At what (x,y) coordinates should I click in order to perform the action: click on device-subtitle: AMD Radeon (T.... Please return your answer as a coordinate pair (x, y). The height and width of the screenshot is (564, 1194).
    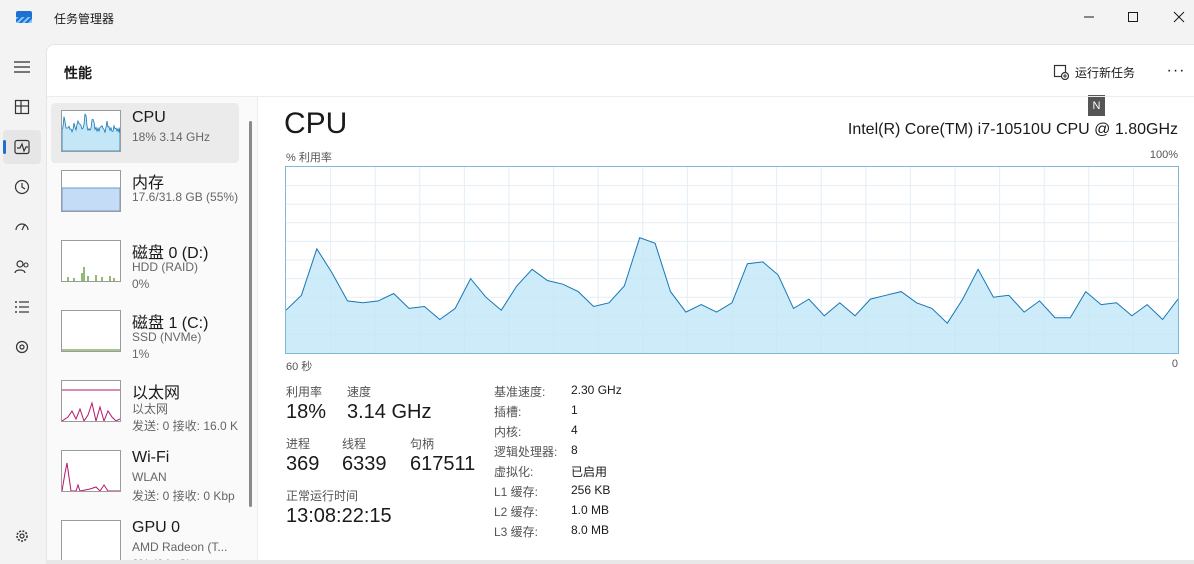
    Looking at the image, I should click on (180, 547).